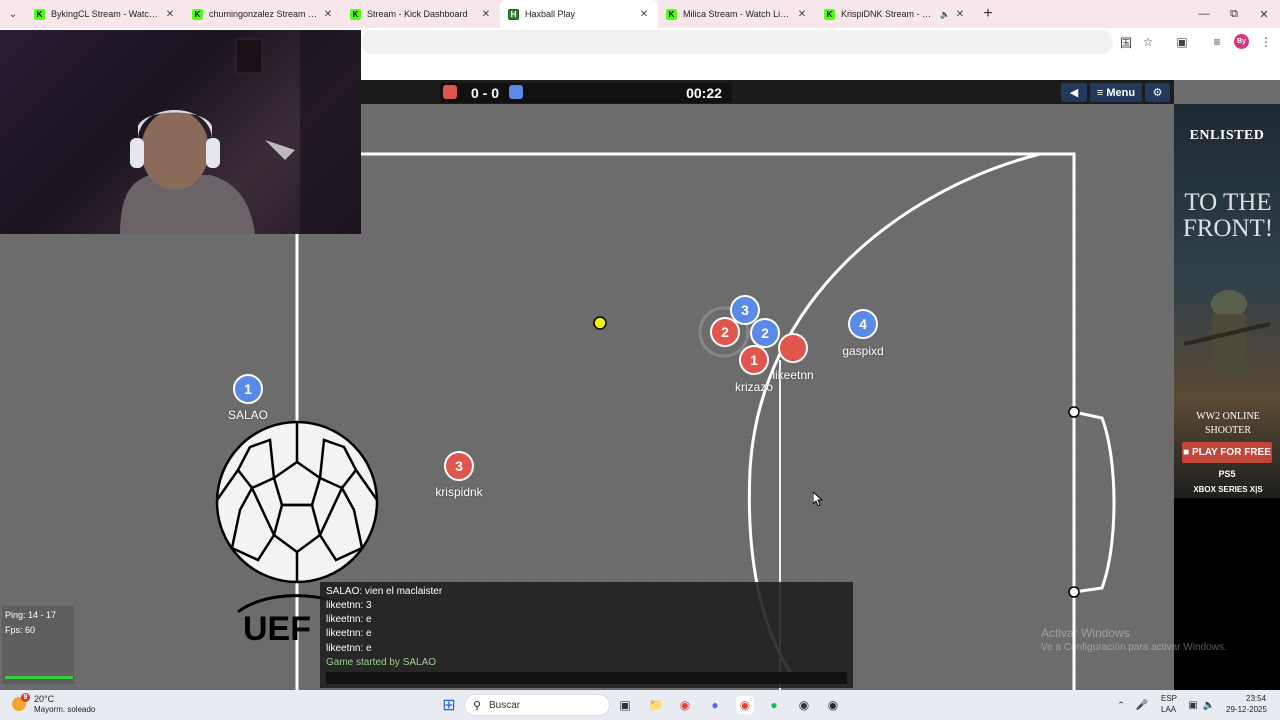 Image resolution: width=1280 pixels, height=720 pixels. I want to click on tab-haxball-play: H Haxball Play ✕, so click(579, 14).